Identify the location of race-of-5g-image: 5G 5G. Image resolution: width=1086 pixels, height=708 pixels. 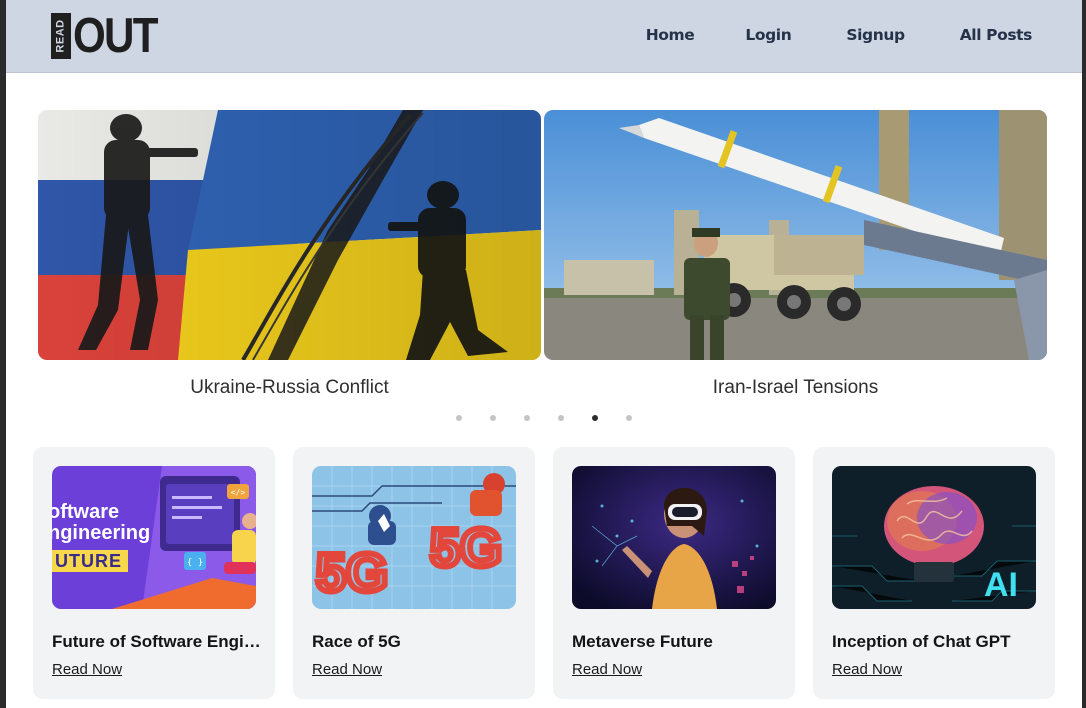
(414, 537).